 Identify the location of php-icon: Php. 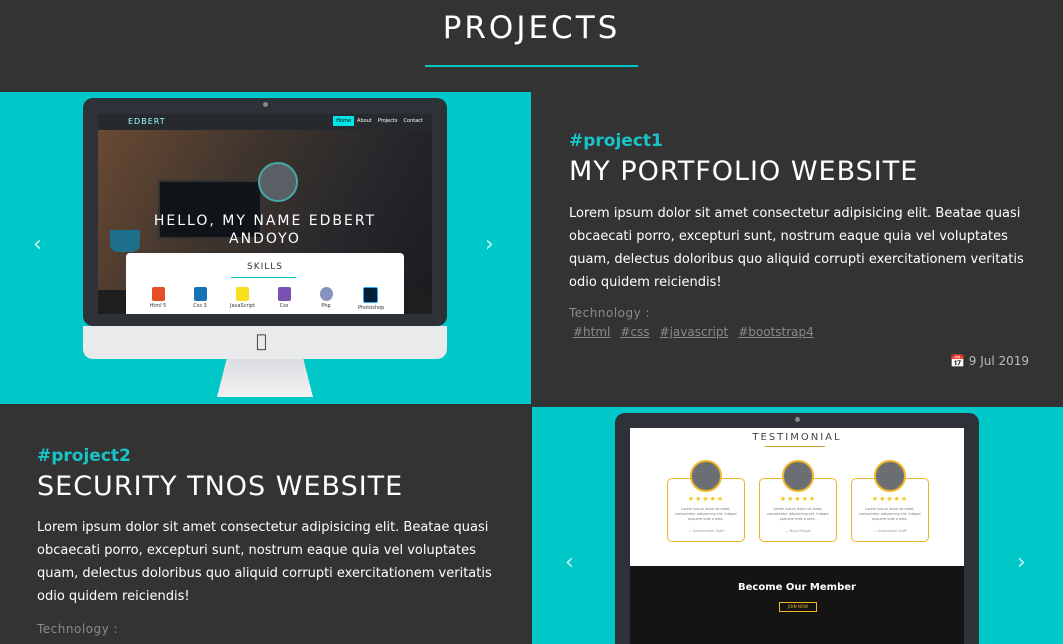
(326, 298).